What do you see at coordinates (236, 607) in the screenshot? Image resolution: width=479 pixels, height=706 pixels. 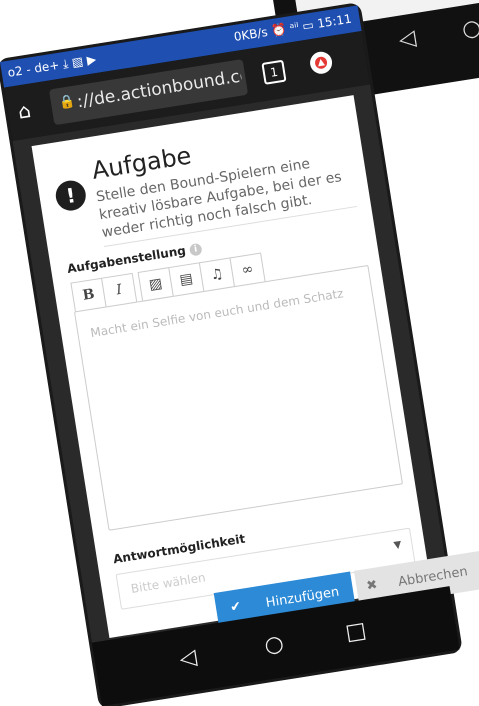 I see `checkmark-icon: ✔` at bounding box center [236, 607].